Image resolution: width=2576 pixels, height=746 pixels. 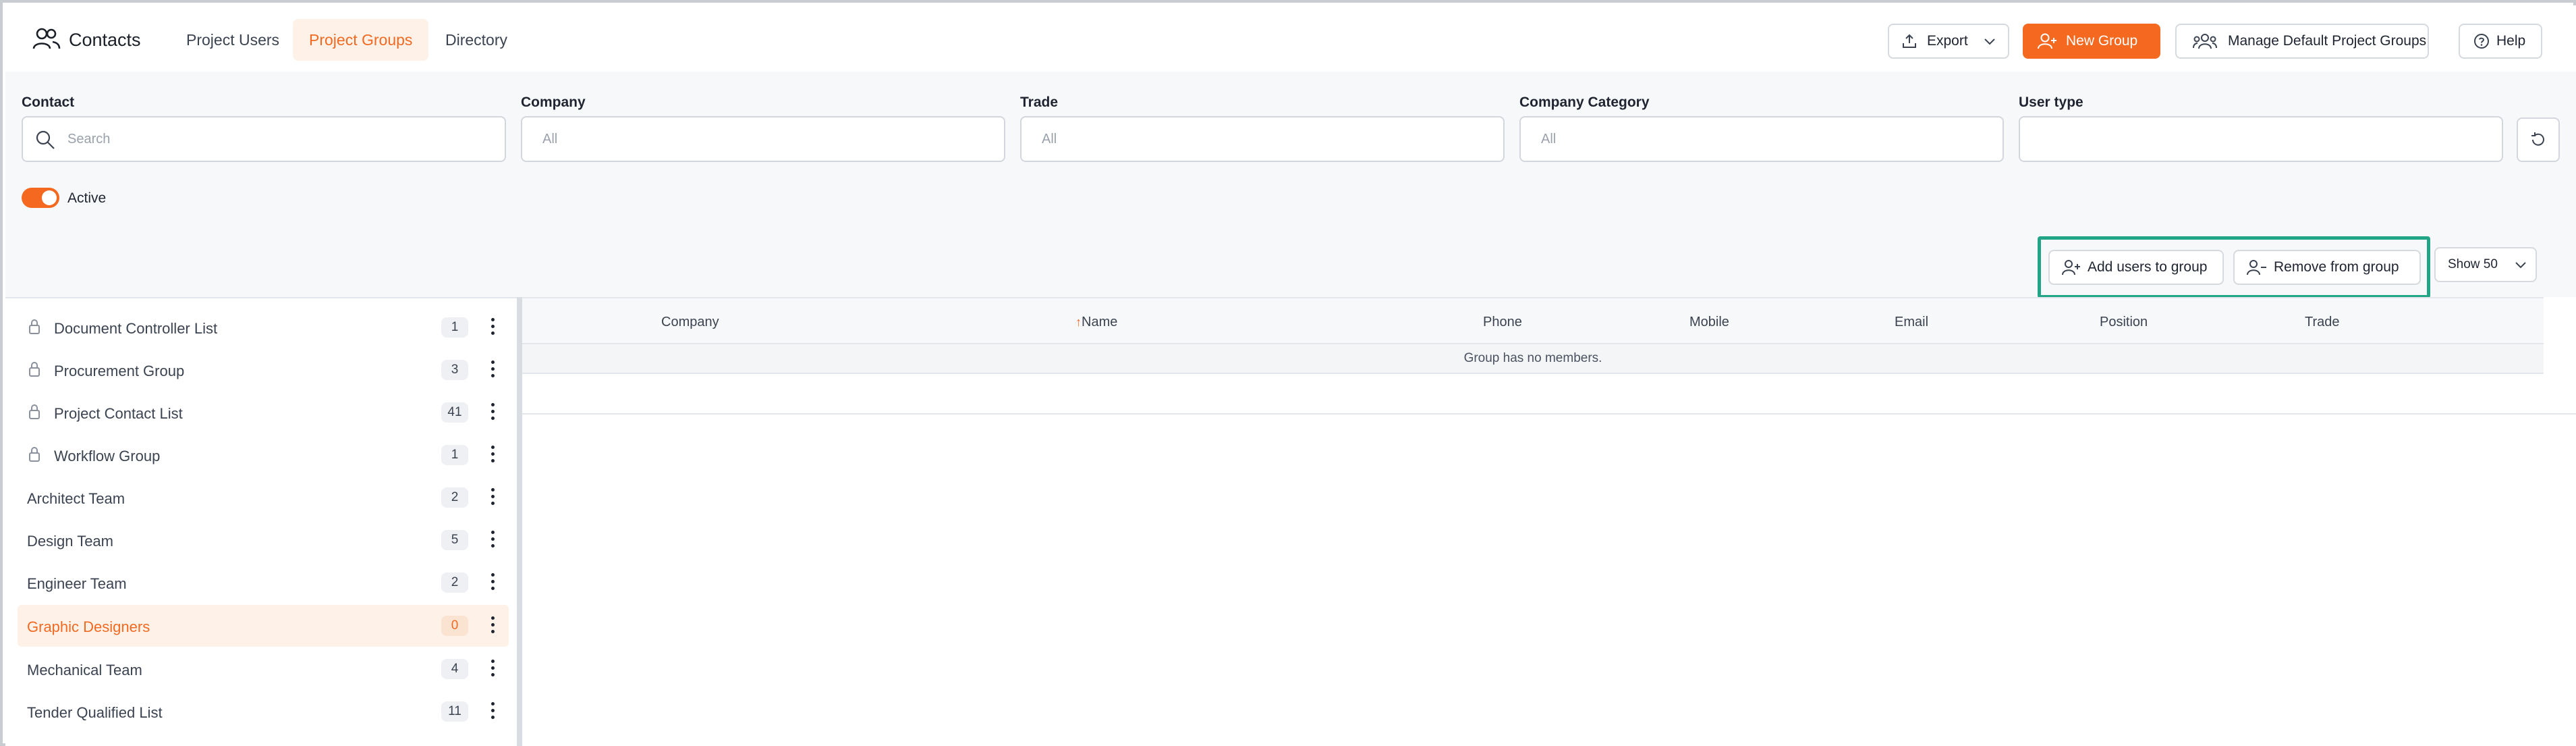 I want to click on upload-icon, so click(x=1909, y=41).